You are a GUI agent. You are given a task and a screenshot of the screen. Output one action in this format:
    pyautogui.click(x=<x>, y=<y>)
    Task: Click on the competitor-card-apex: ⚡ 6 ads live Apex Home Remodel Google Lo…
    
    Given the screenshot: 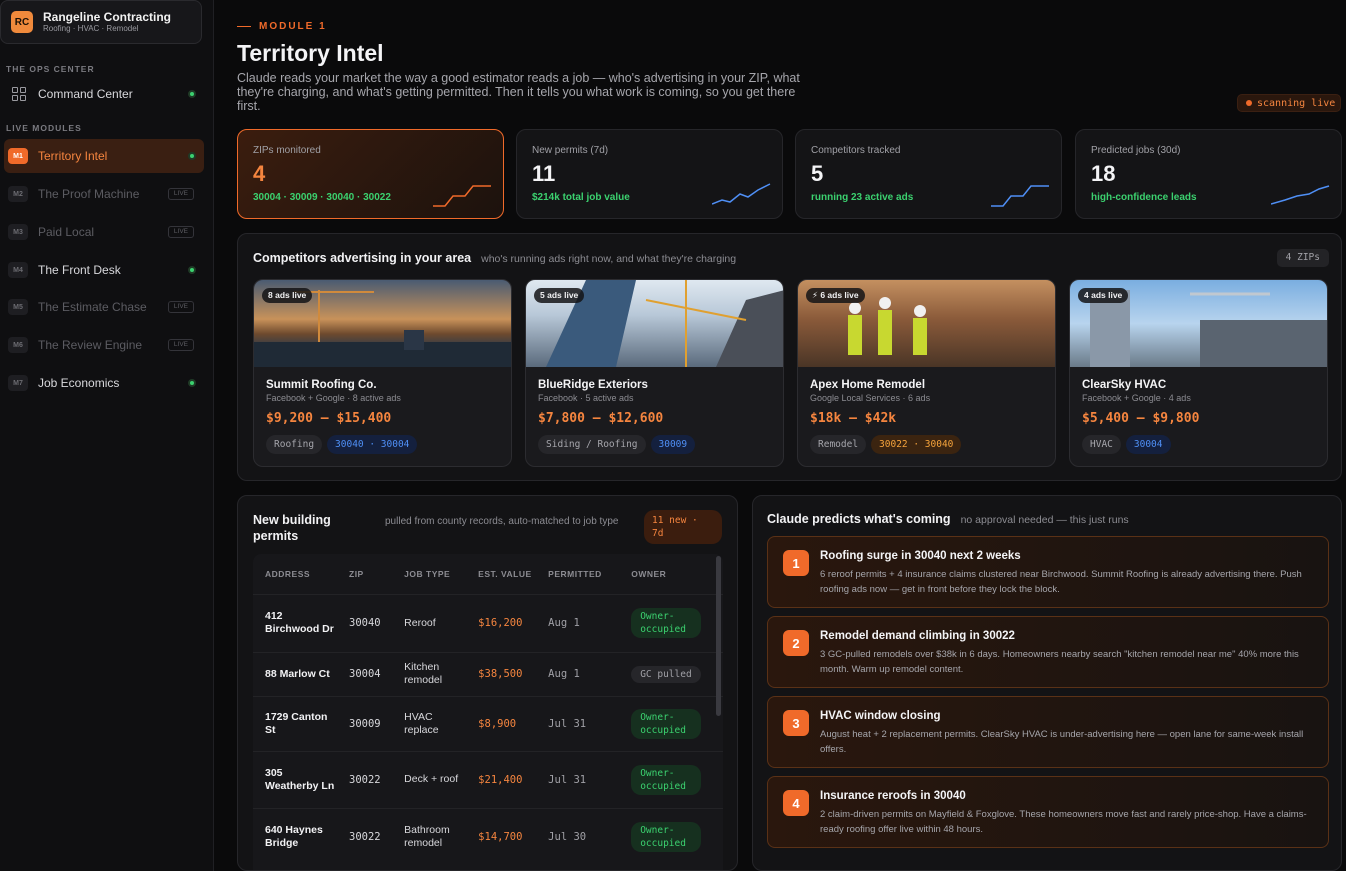 What is the action you would take?
    pyautogui.click(x=926, y=373)
    